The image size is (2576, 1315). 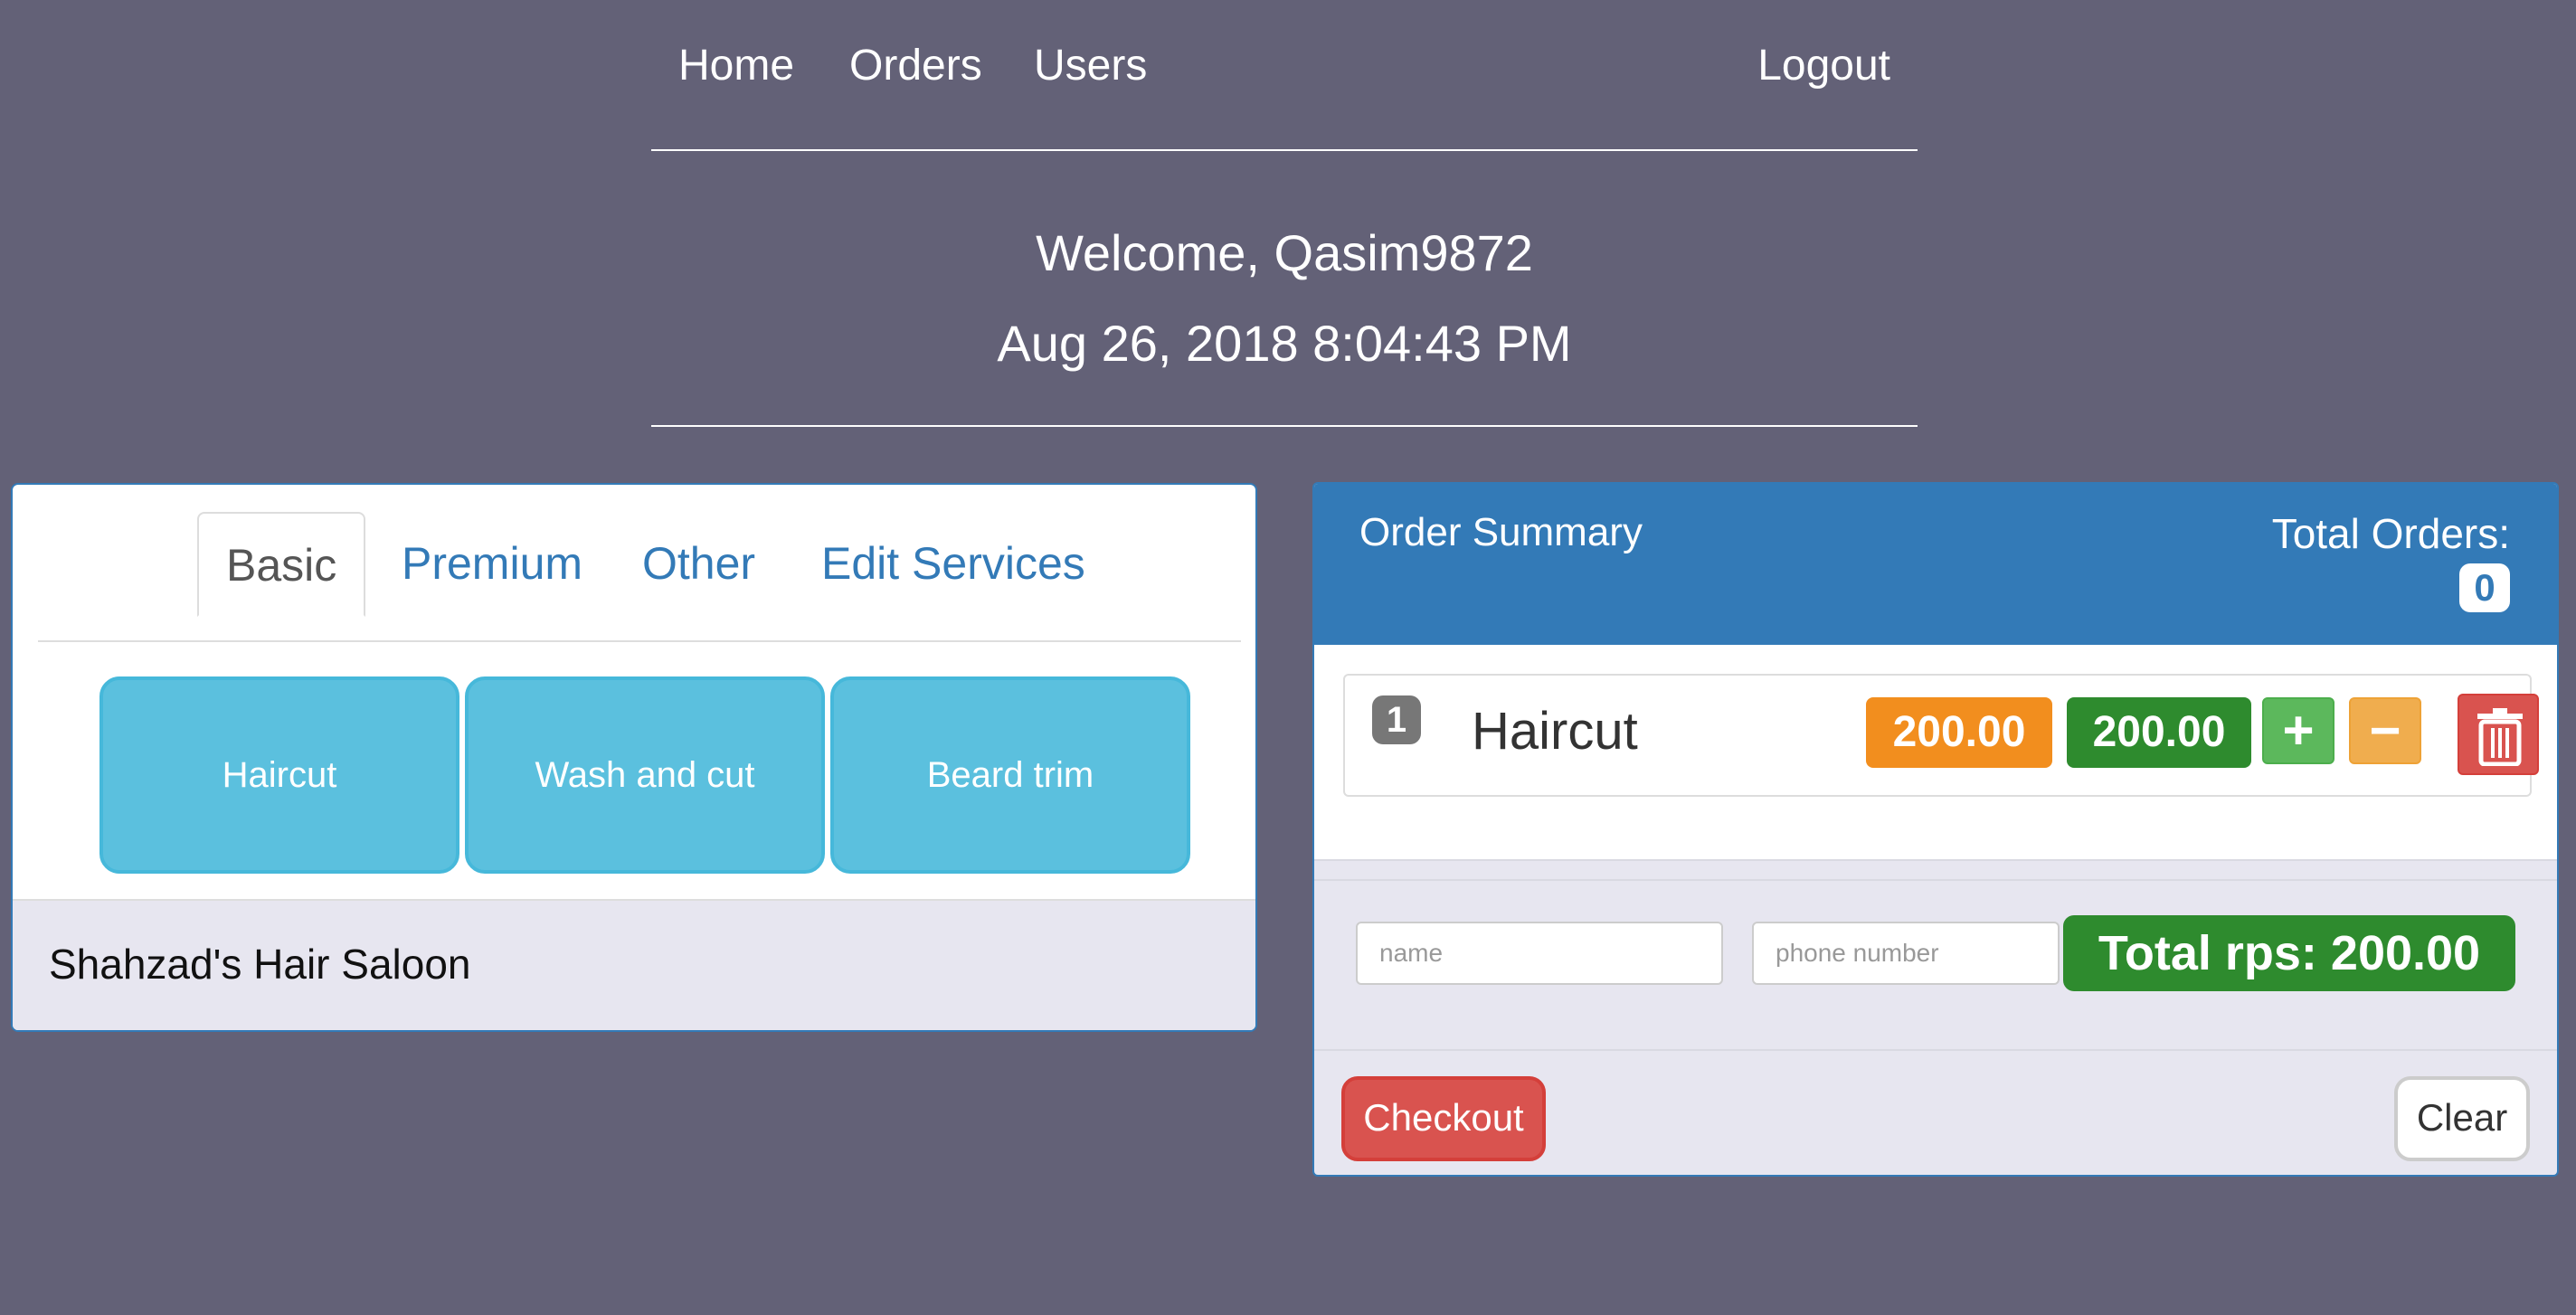 What do you see at coordinates (1284, 344) in the screenshot?
I see `current-datetime: Aug 26, 2018 8:04:43 PM` at bounding box center [1284, 344].